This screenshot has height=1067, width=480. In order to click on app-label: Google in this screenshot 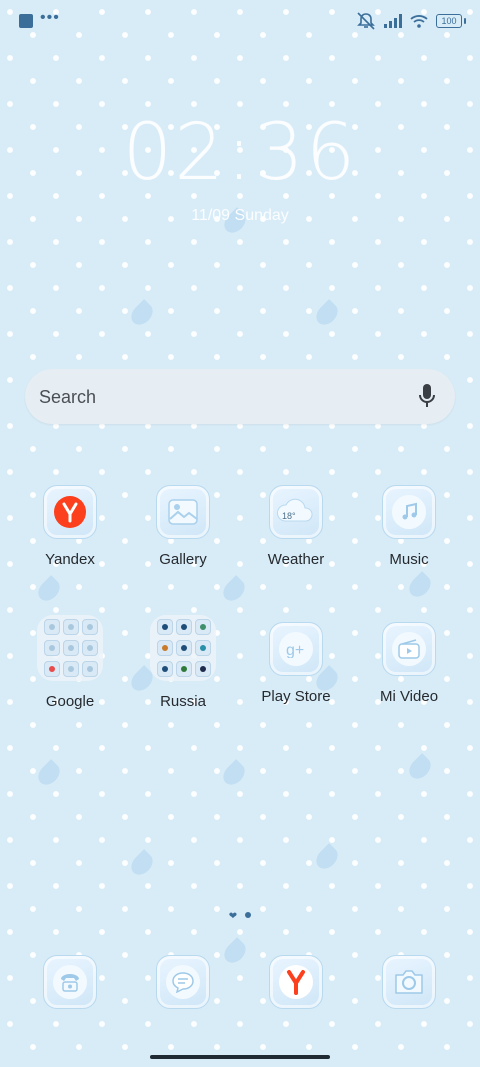, I will do `click(70, 701)`.